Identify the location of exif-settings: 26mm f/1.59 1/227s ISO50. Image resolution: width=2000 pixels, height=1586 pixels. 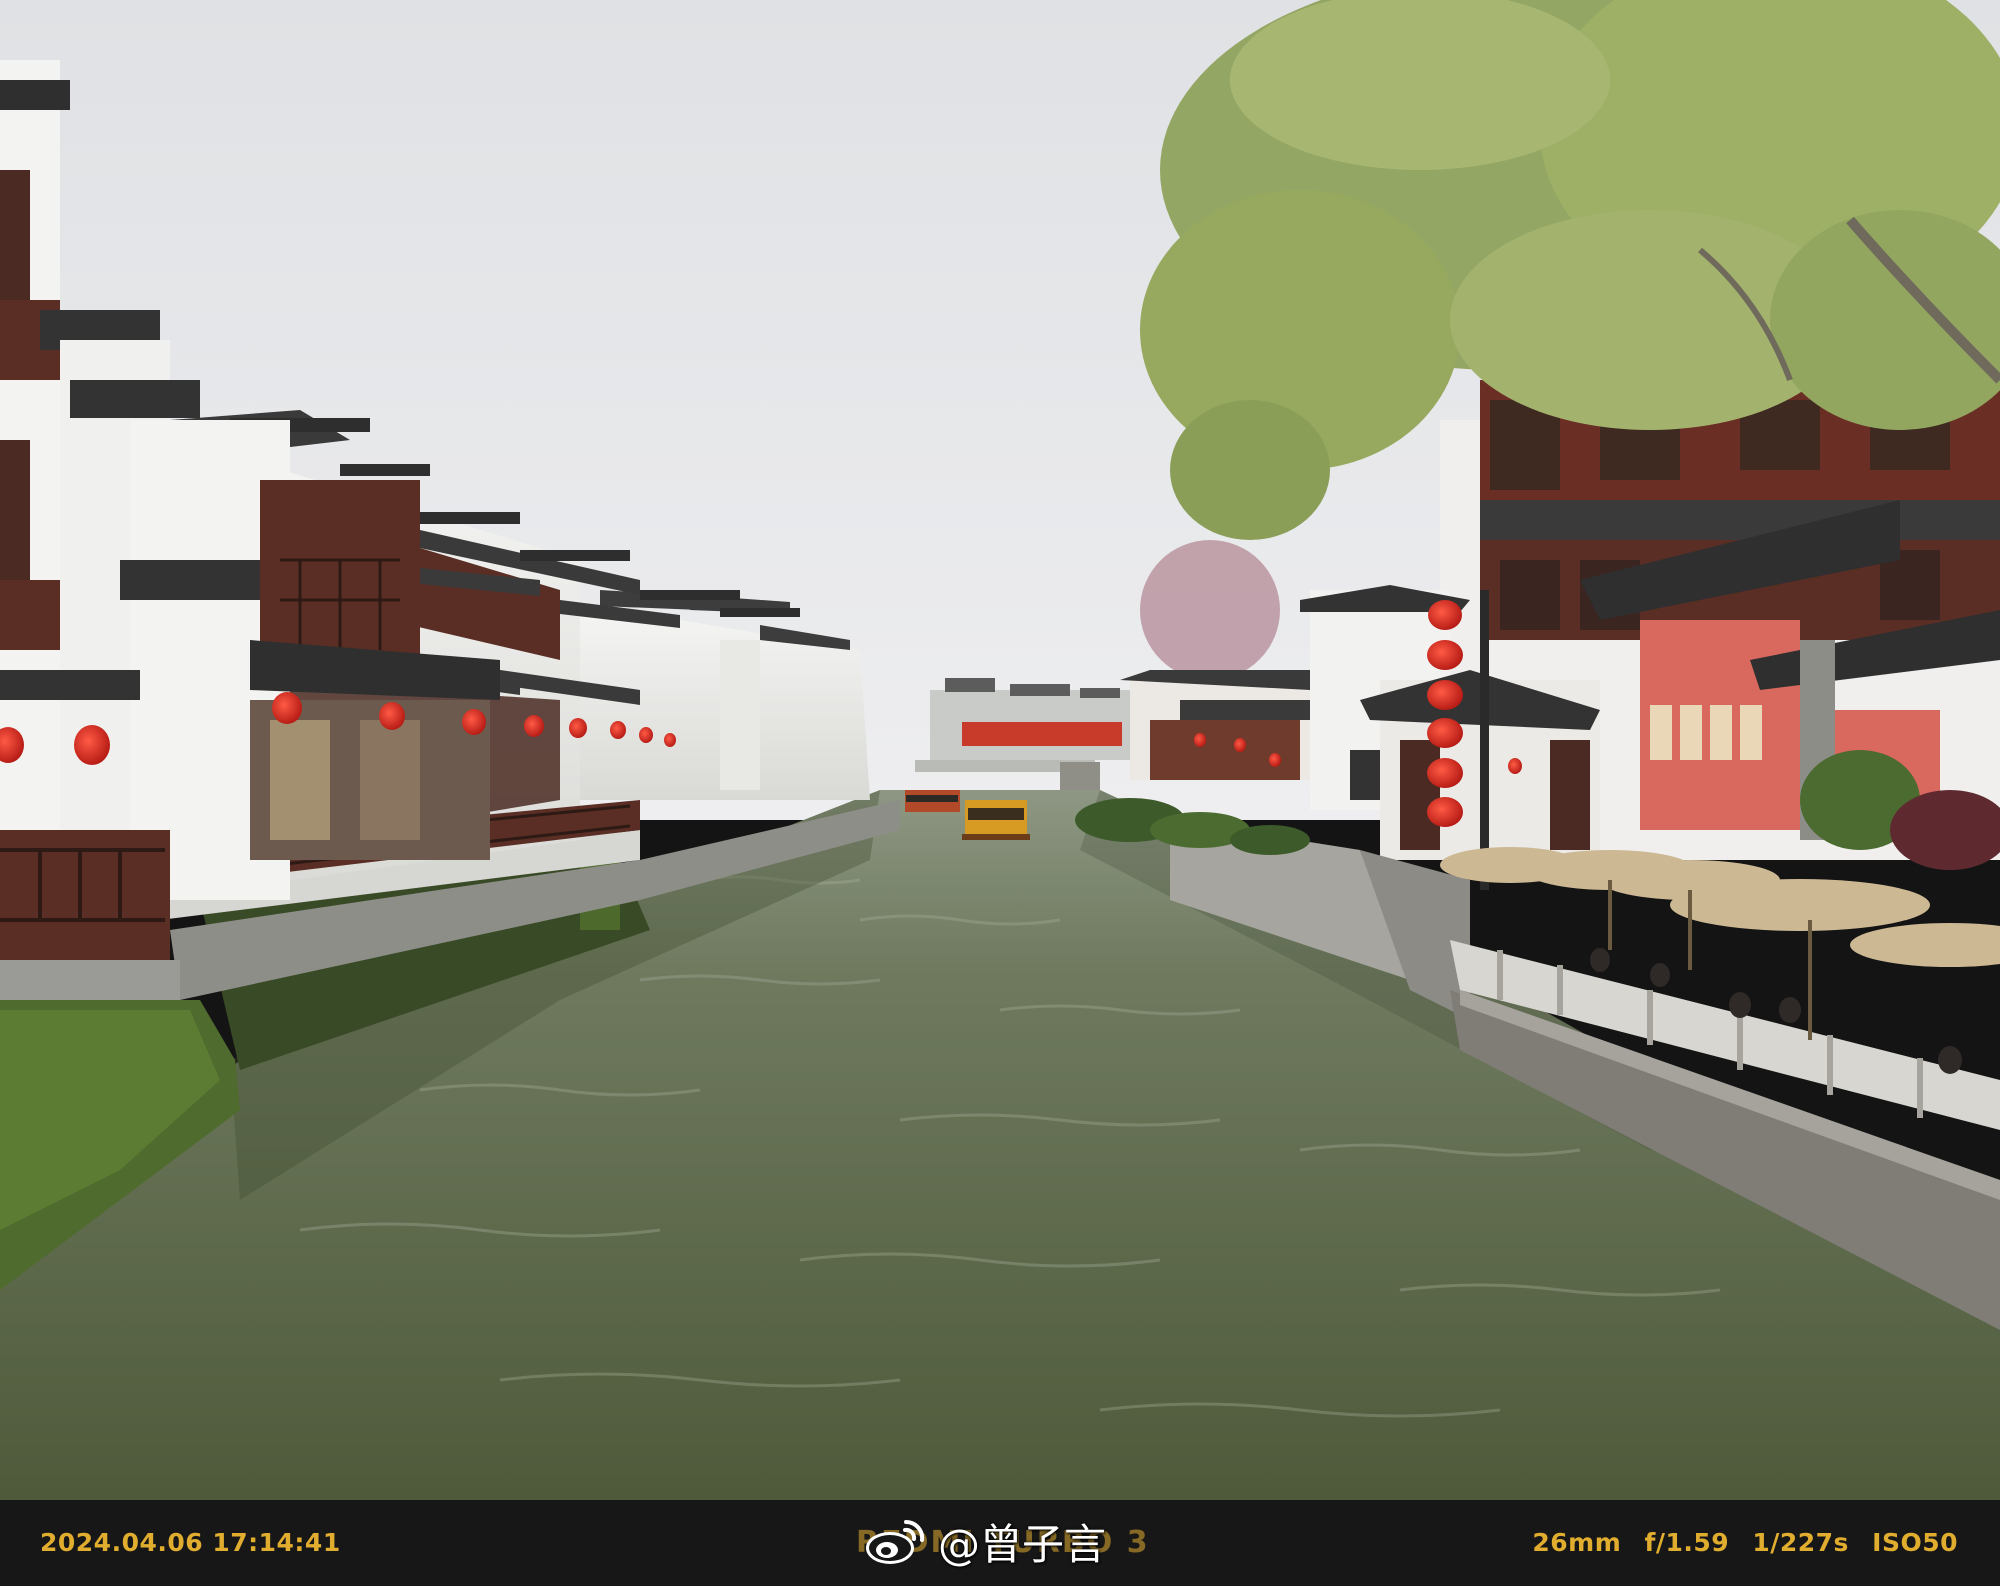
(1745, 1542).